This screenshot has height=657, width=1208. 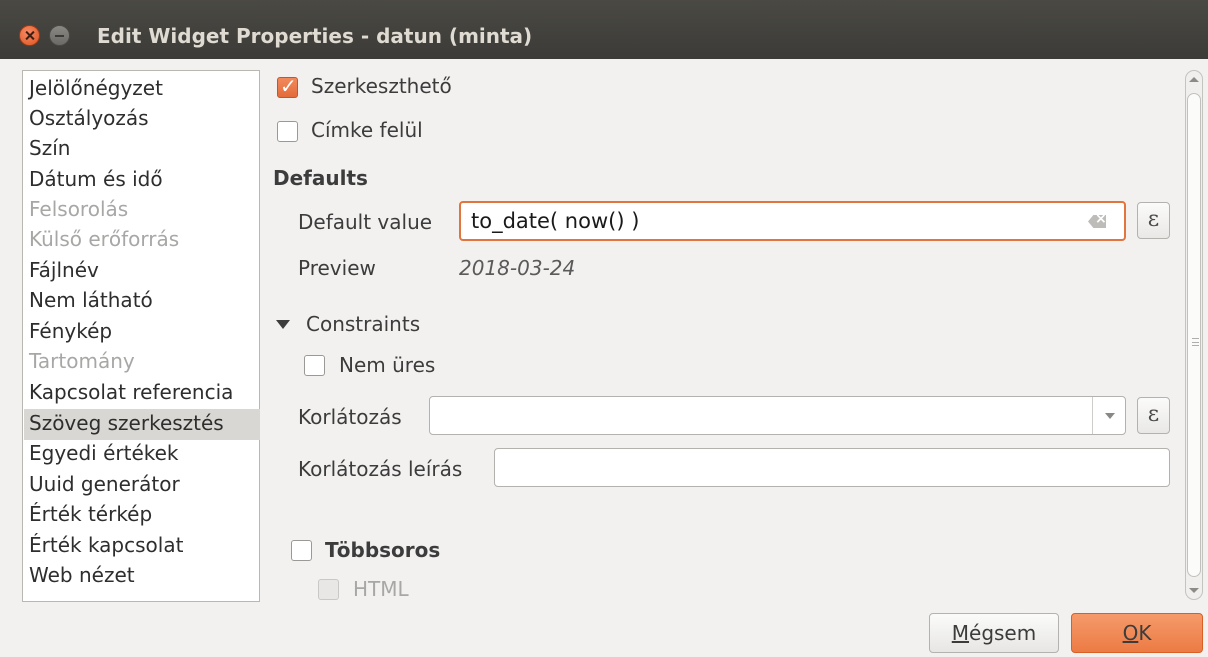 What do you see at coordinates (82, 575) in the screenshot?
I see `list-item-web-nezet: Web nézet` at bounding box center [82, 575].